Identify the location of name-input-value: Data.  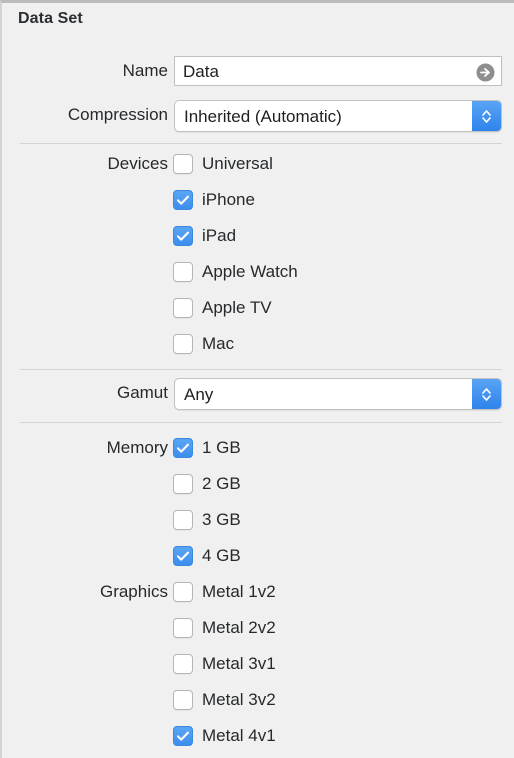
(201, 71).